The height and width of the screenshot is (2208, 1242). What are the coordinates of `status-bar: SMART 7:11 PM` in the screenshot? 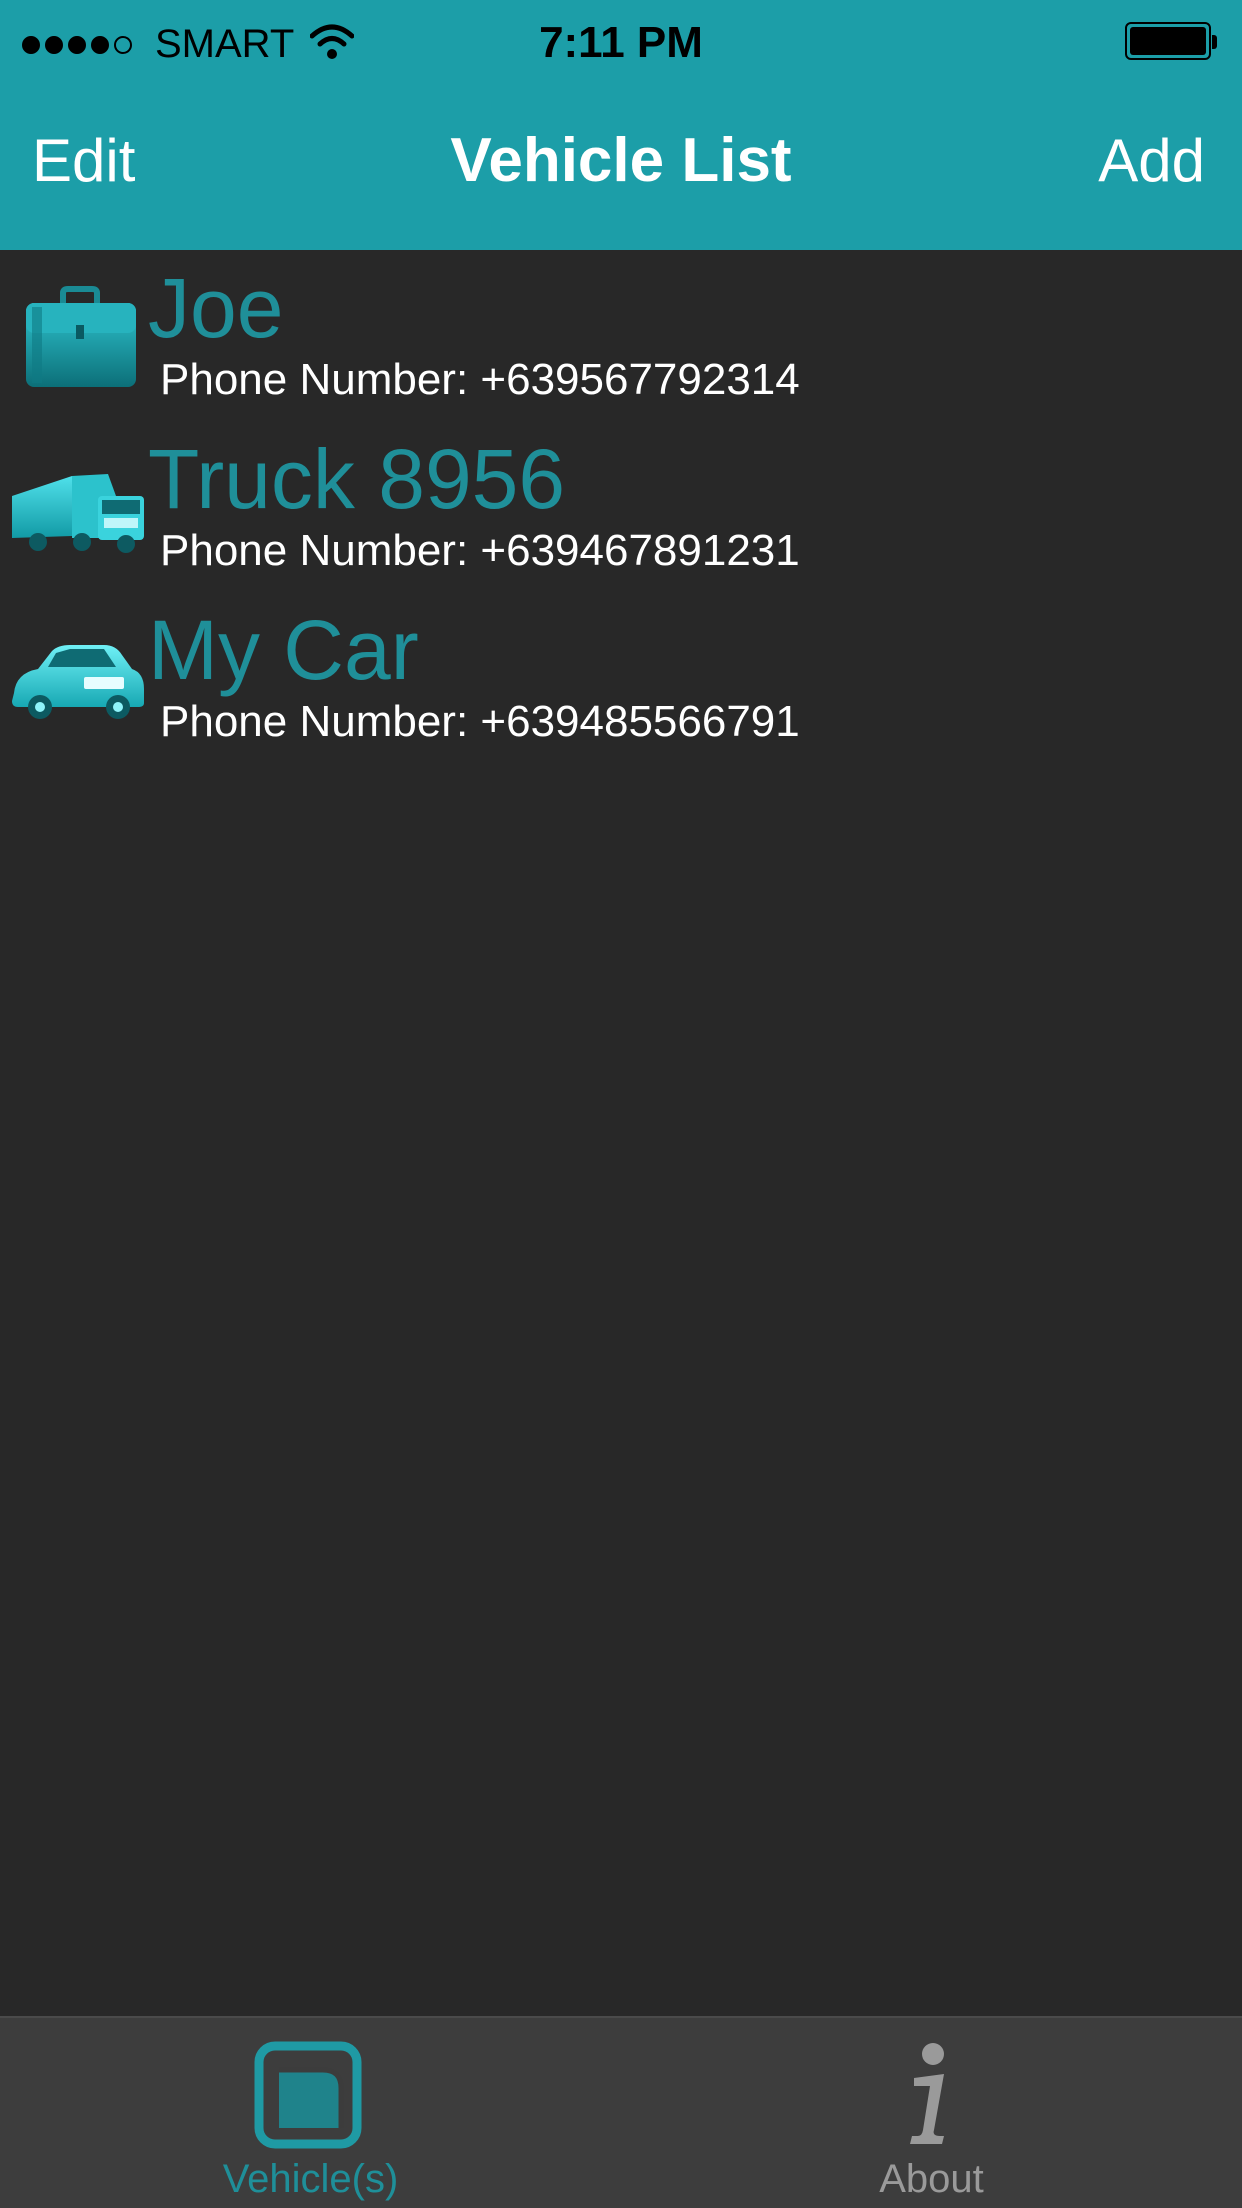 It's located at (621, 43).